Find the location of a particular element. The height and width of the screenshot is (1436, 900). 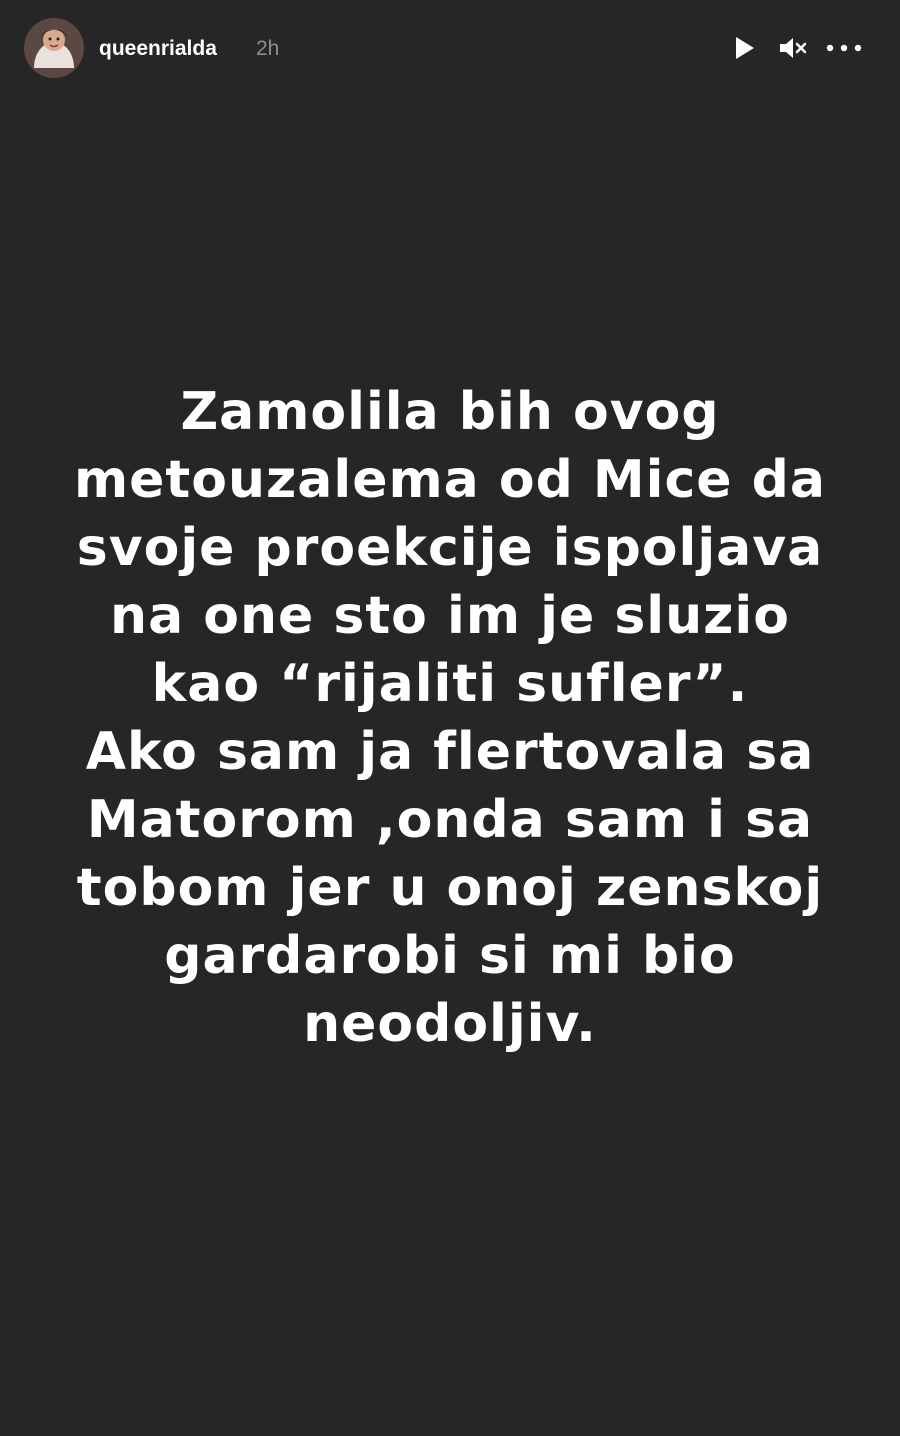

mute-button is located at coordinates (794, 48).